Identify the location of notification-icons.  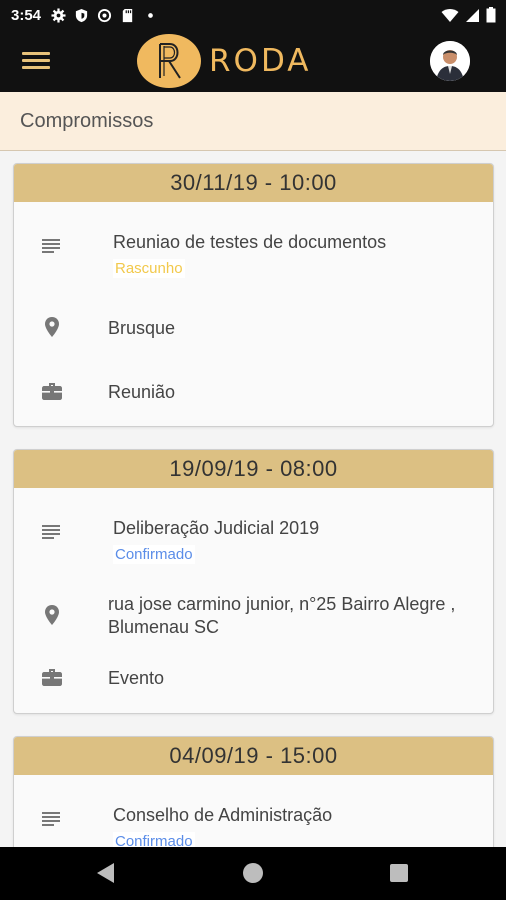
(104, 15).